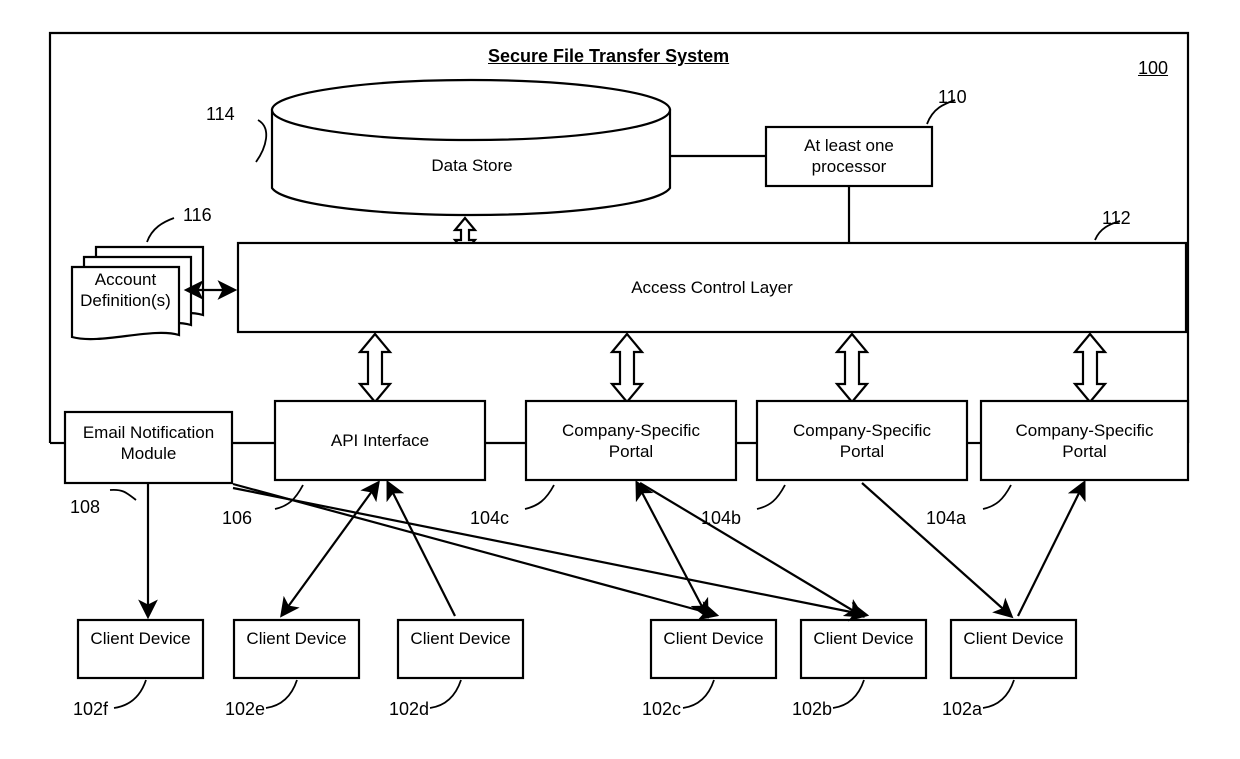  What do you see at coordinates (712, 287) in the screenshot?
I see `access-control-layer-box` at bounding box center [712, 287].